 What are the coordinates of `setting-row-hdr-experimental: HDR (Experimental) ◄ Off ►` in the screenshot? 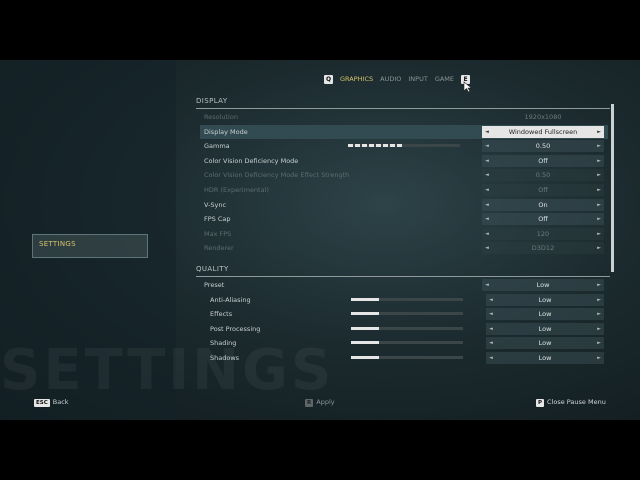 It's located at (404, 190).